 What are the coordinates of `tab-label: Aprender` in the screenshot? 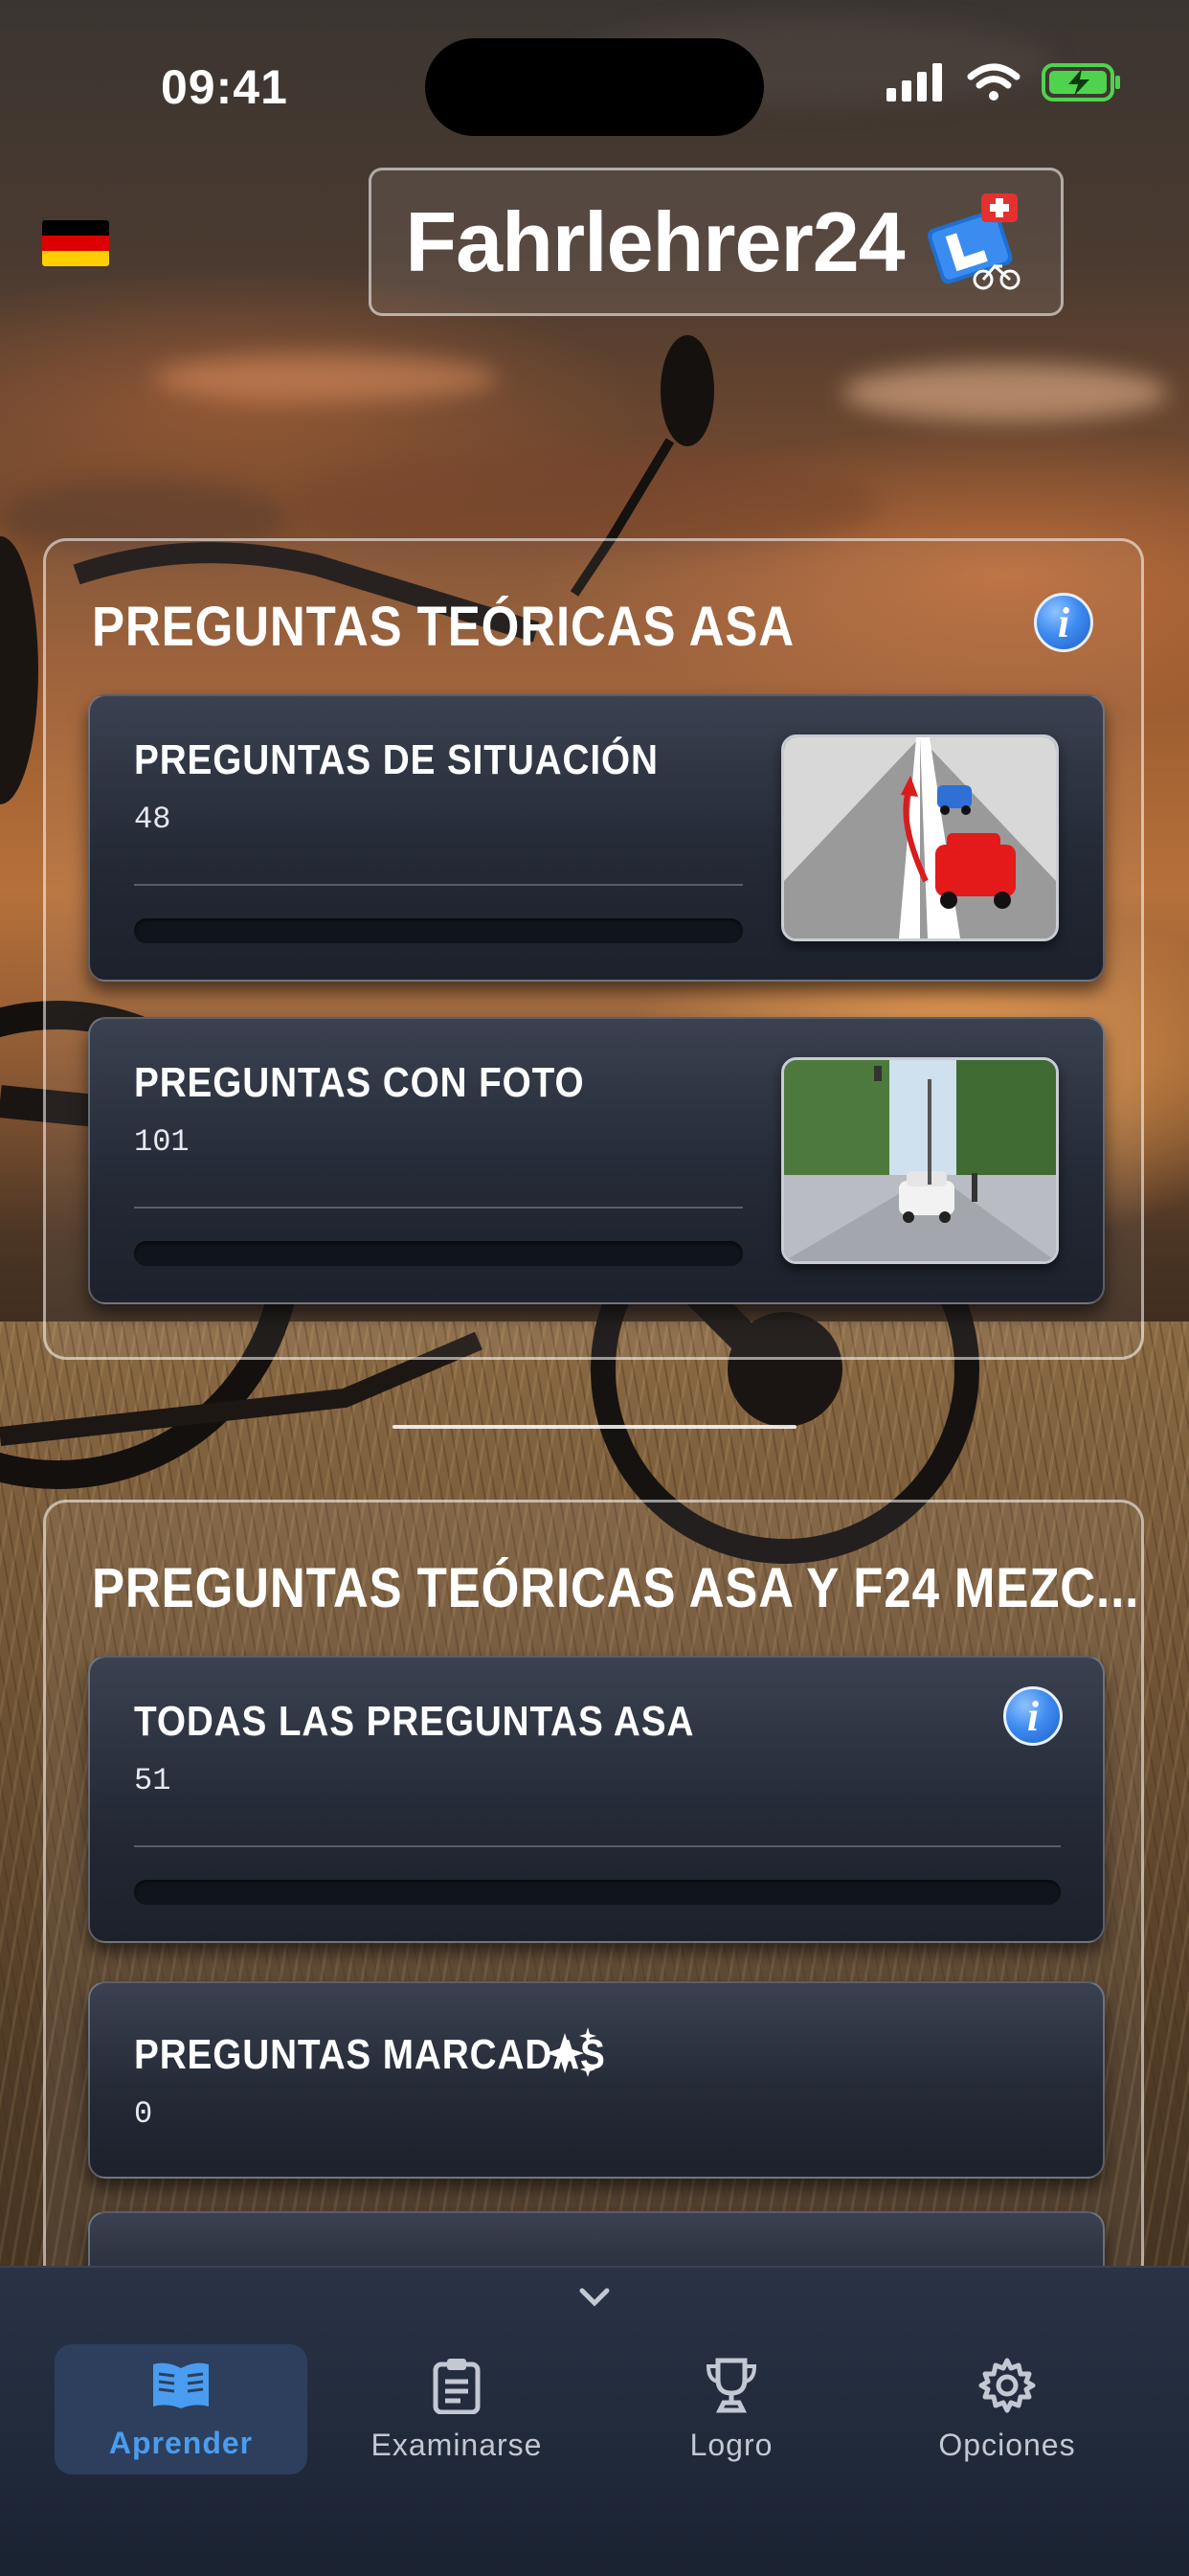 It's located at (181, 2442).